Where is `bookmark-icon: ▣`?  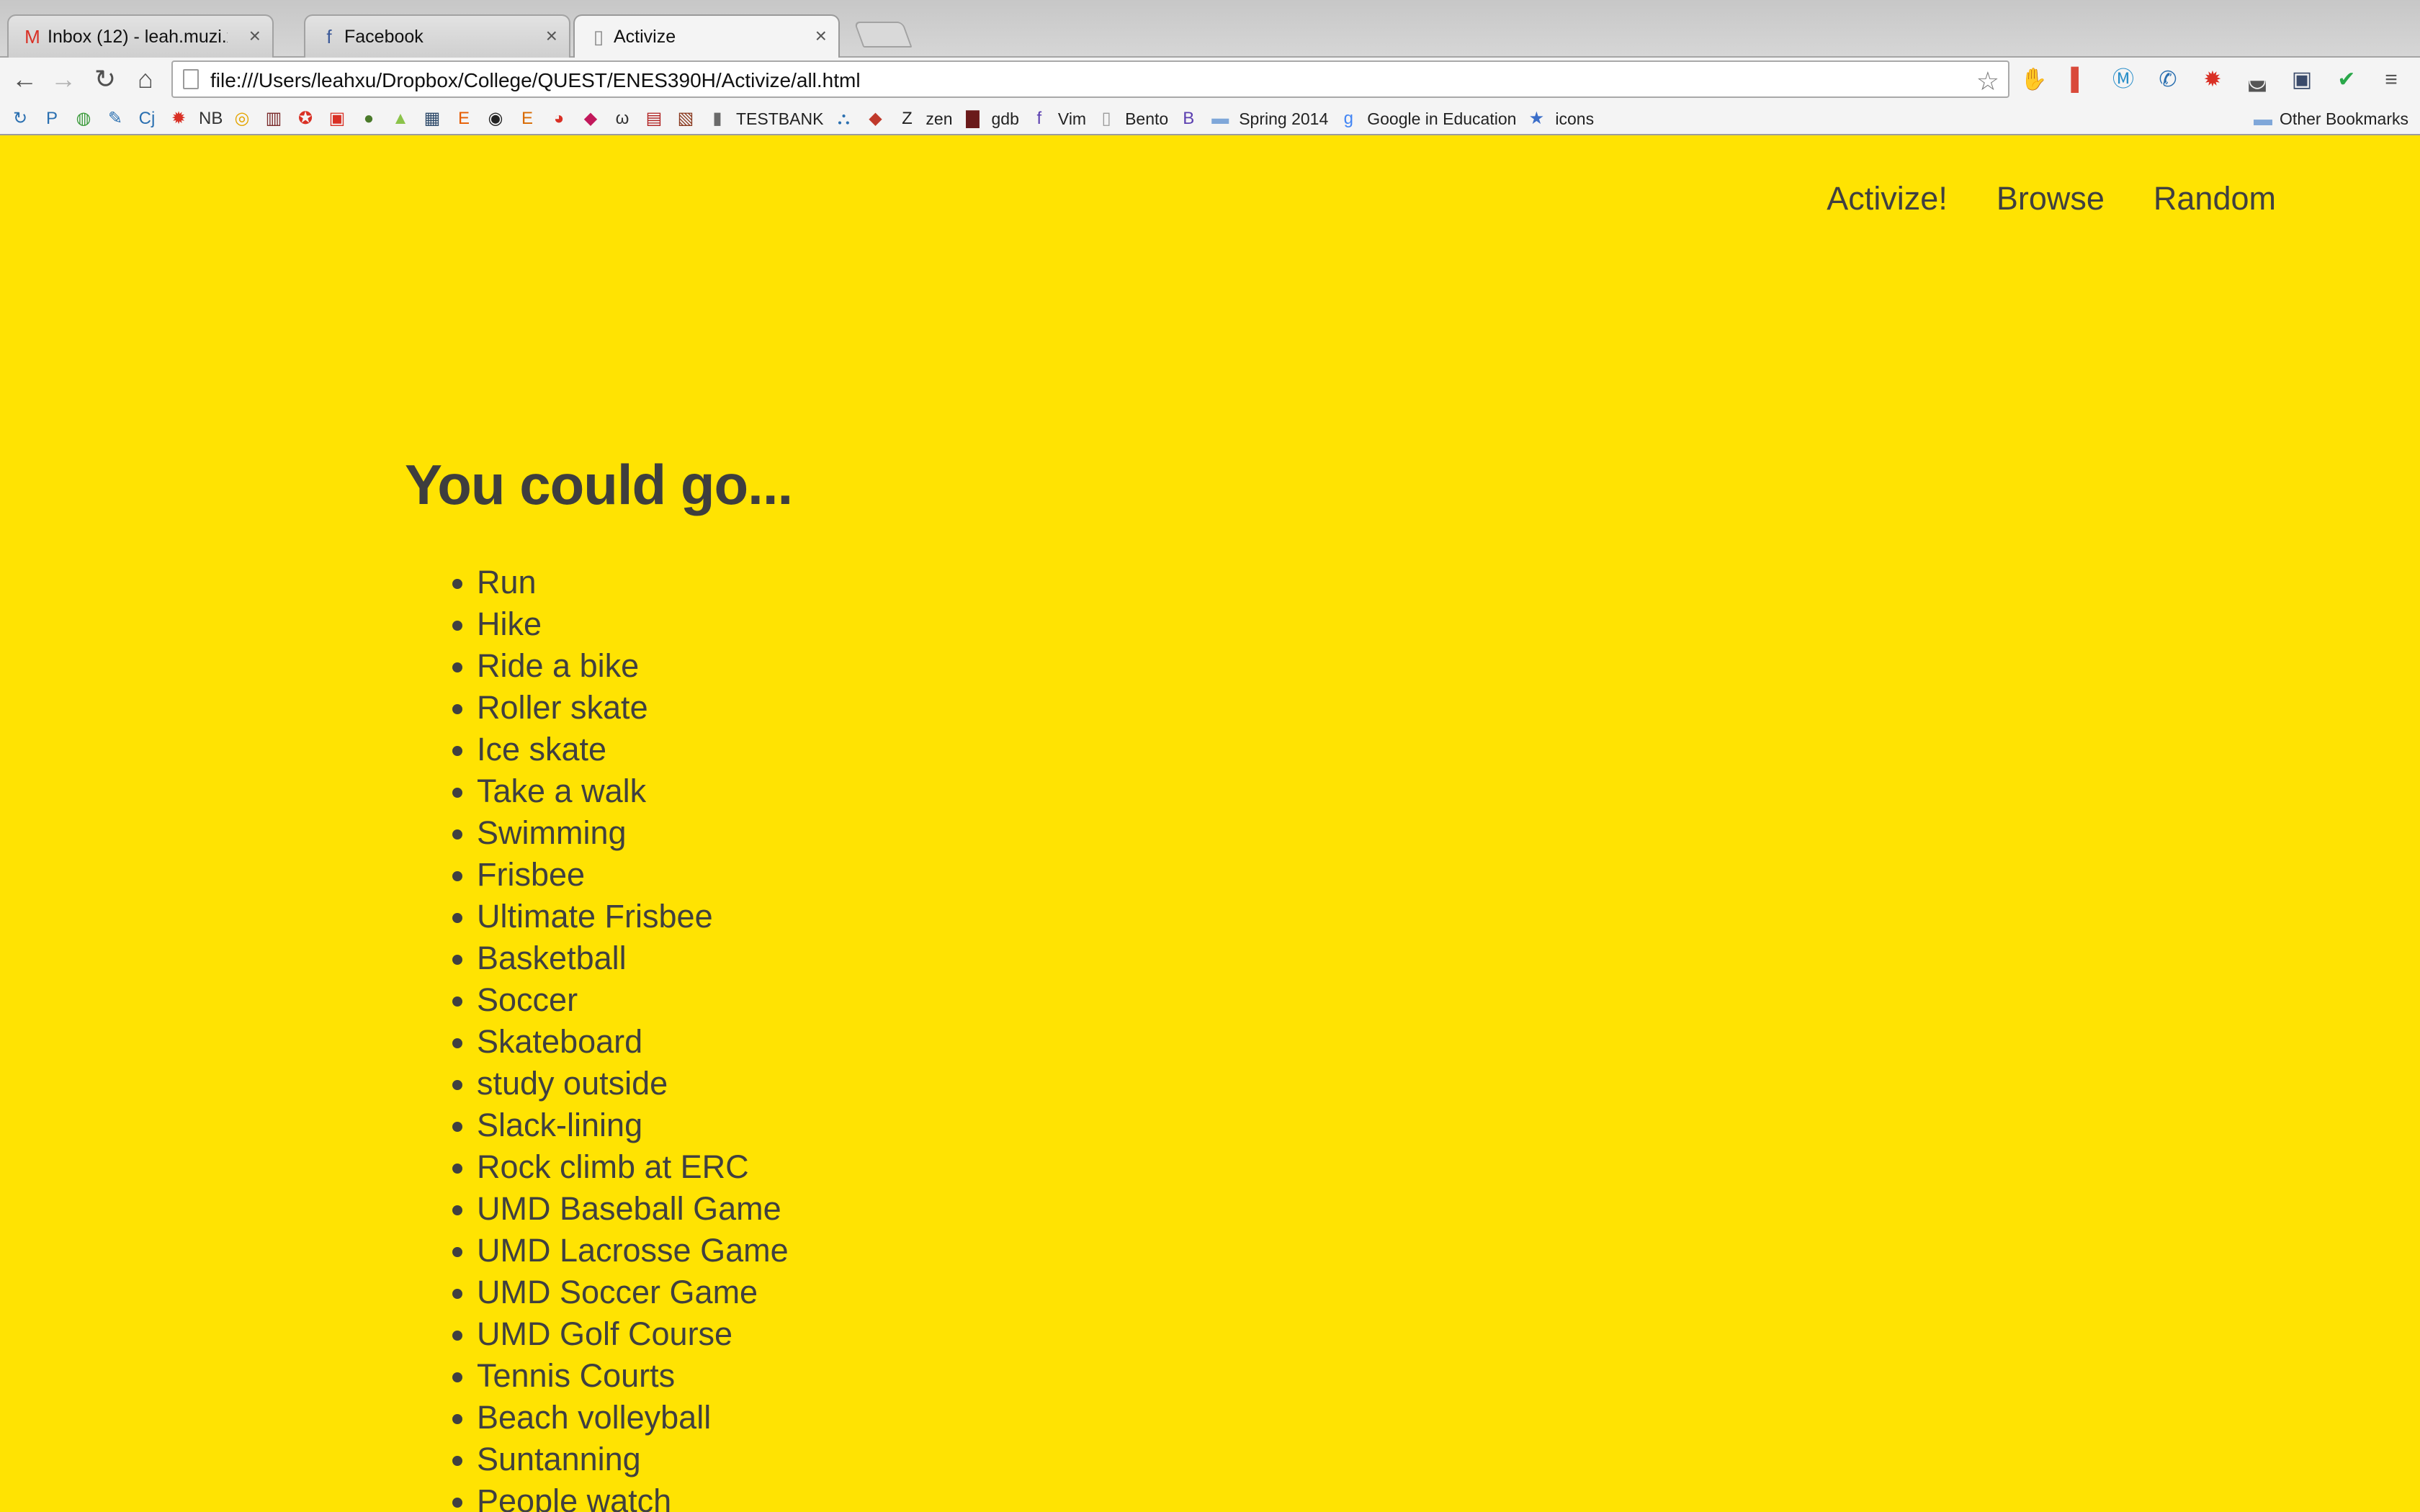 bookmark-icon: ▣ is located at coordinates (337, 118).